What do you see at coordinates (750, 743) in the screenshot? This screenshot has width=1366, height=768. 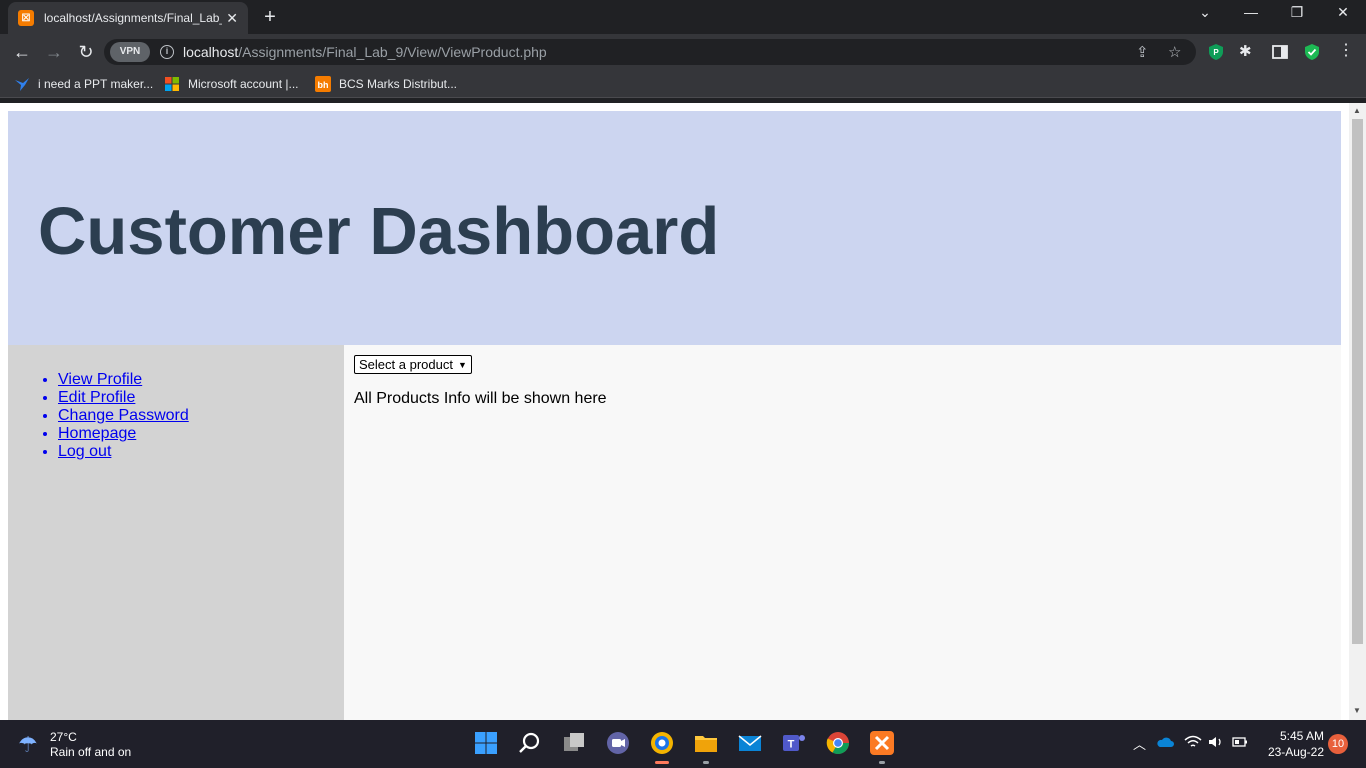 I see `mail-icon` at bounding box center [750, 743].